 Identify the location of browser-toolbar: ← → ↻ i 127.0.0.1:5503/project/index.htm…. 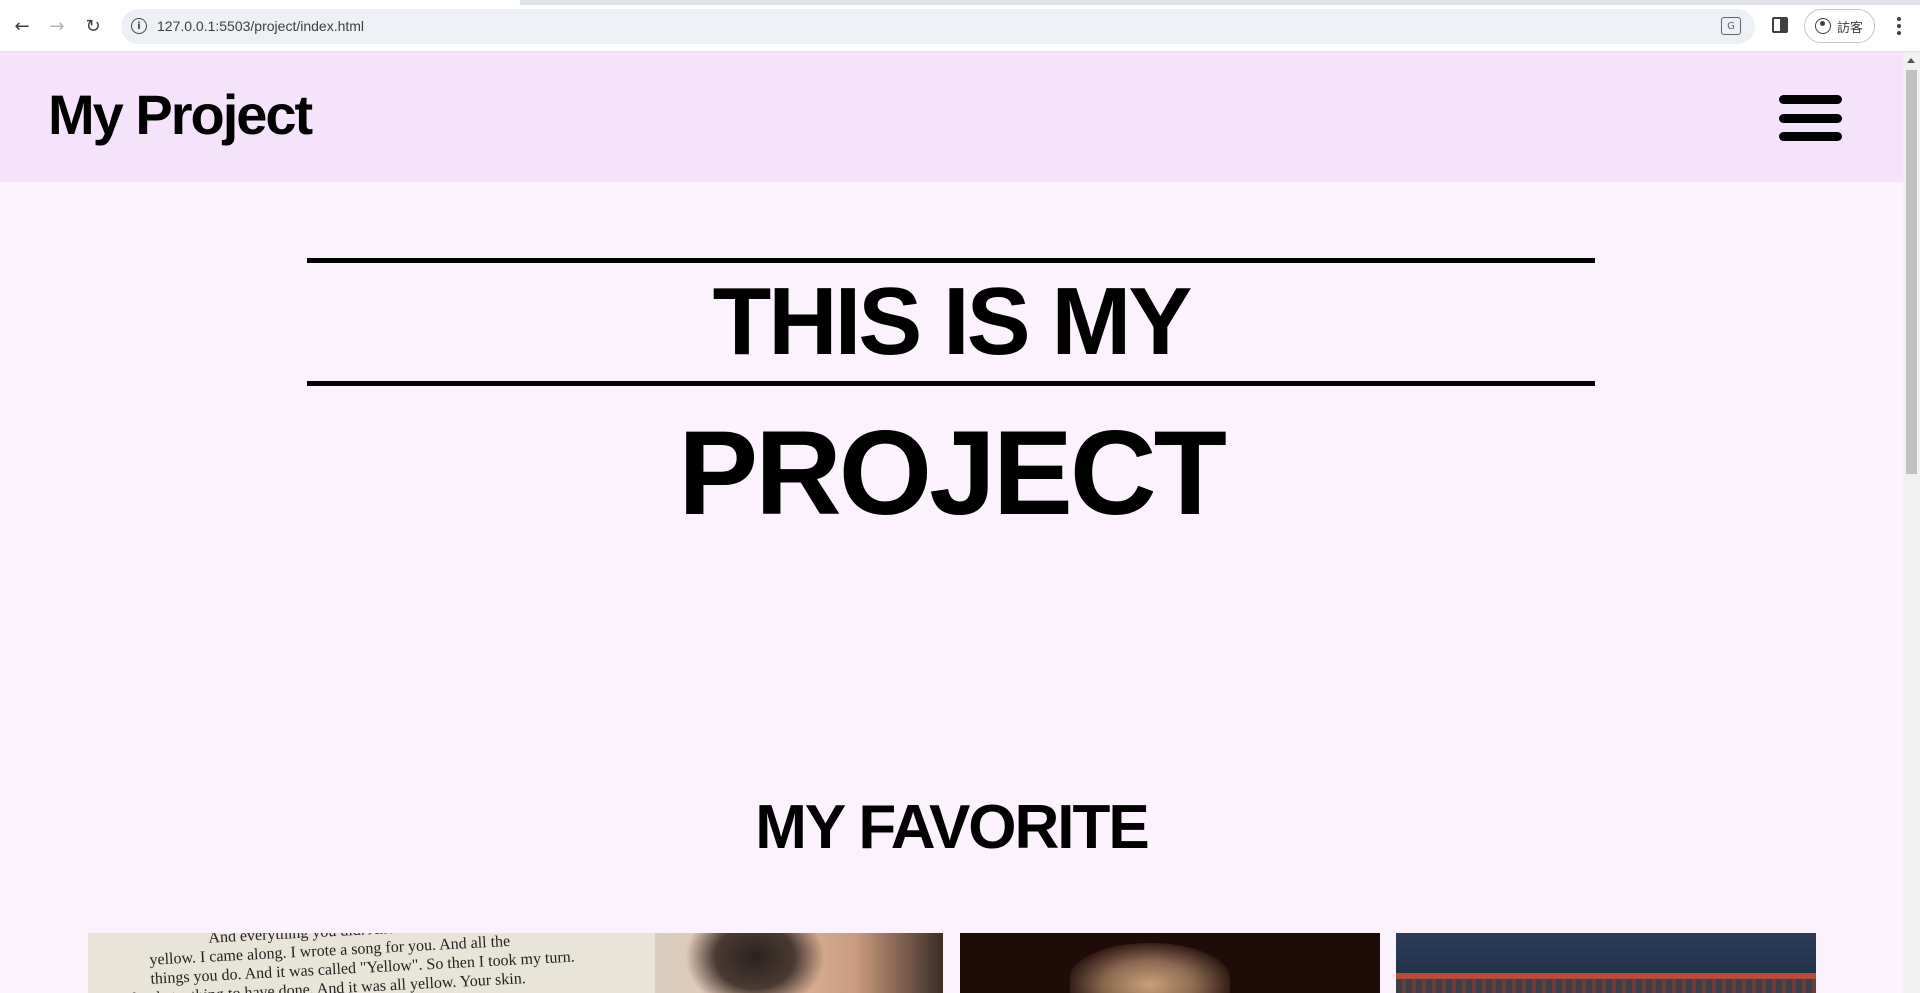
(960, 26).